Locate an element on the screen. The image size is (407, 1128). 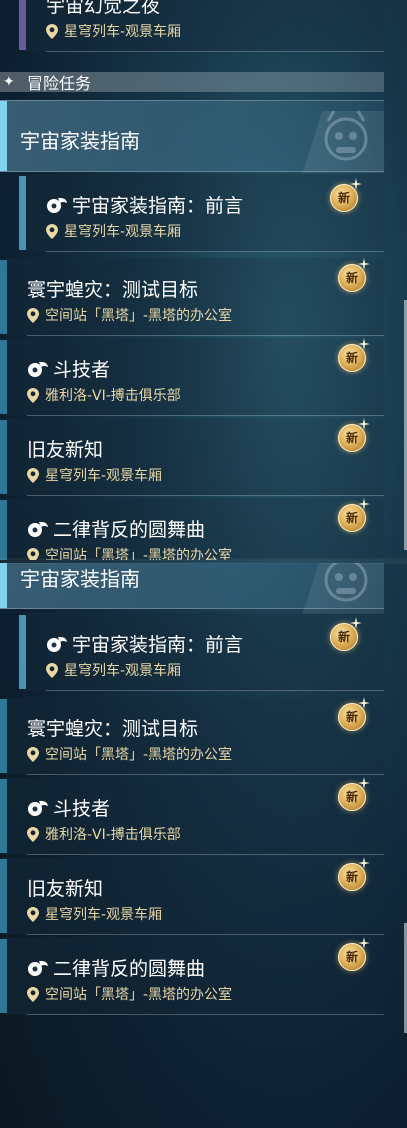
quest-item-partial: 宇宙幻觉之夜 星穹列车-观景车厢 is located at coordinates (192, 26).